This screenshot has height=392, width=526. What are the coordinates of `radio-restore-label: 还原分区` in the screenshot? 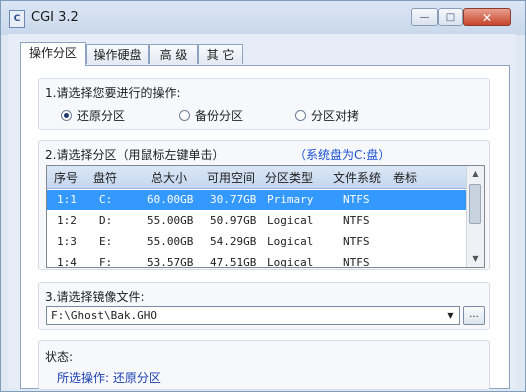 It's located at (101, 115).